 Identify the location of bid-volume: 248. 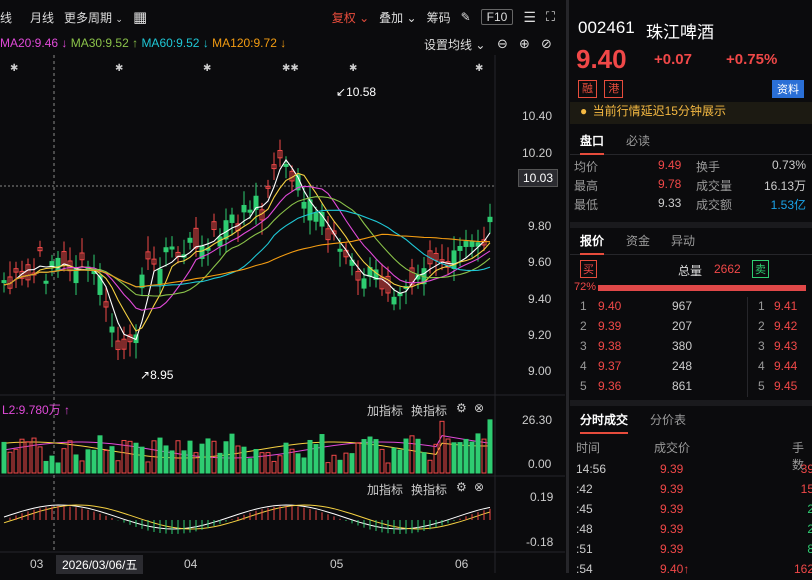
(682, 366).